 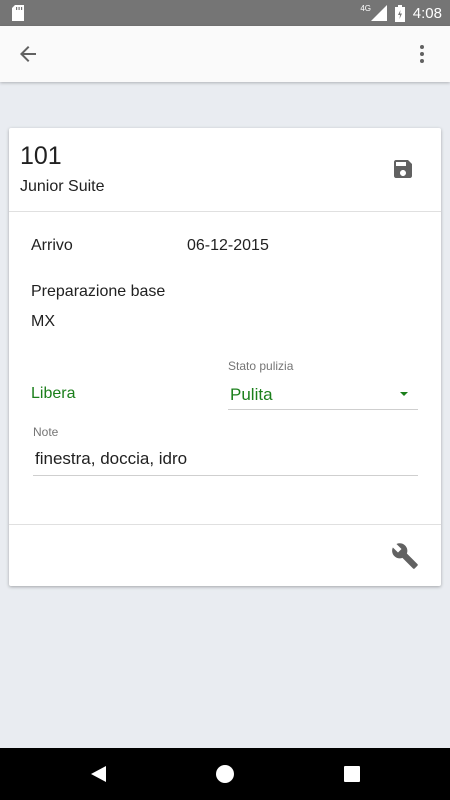 What do you see at coordinates (18, 13) in the screenshot?
I see `sd-card-icon` at bounding box center [18, 13].